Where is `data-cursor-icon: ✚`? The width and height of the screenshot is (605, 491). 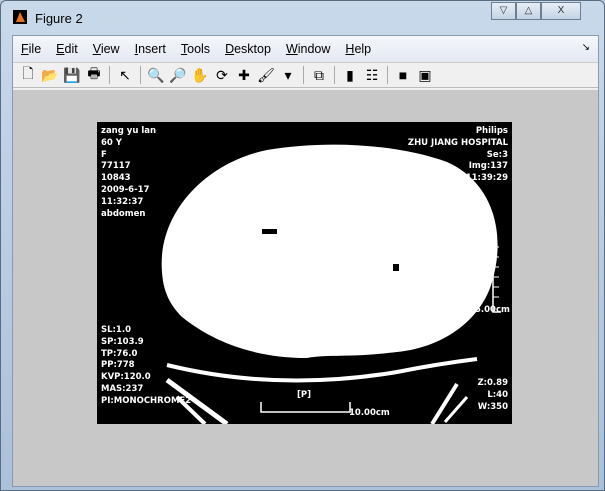 data-cursor-icon: ✚ is located at coordinates (244, 75).